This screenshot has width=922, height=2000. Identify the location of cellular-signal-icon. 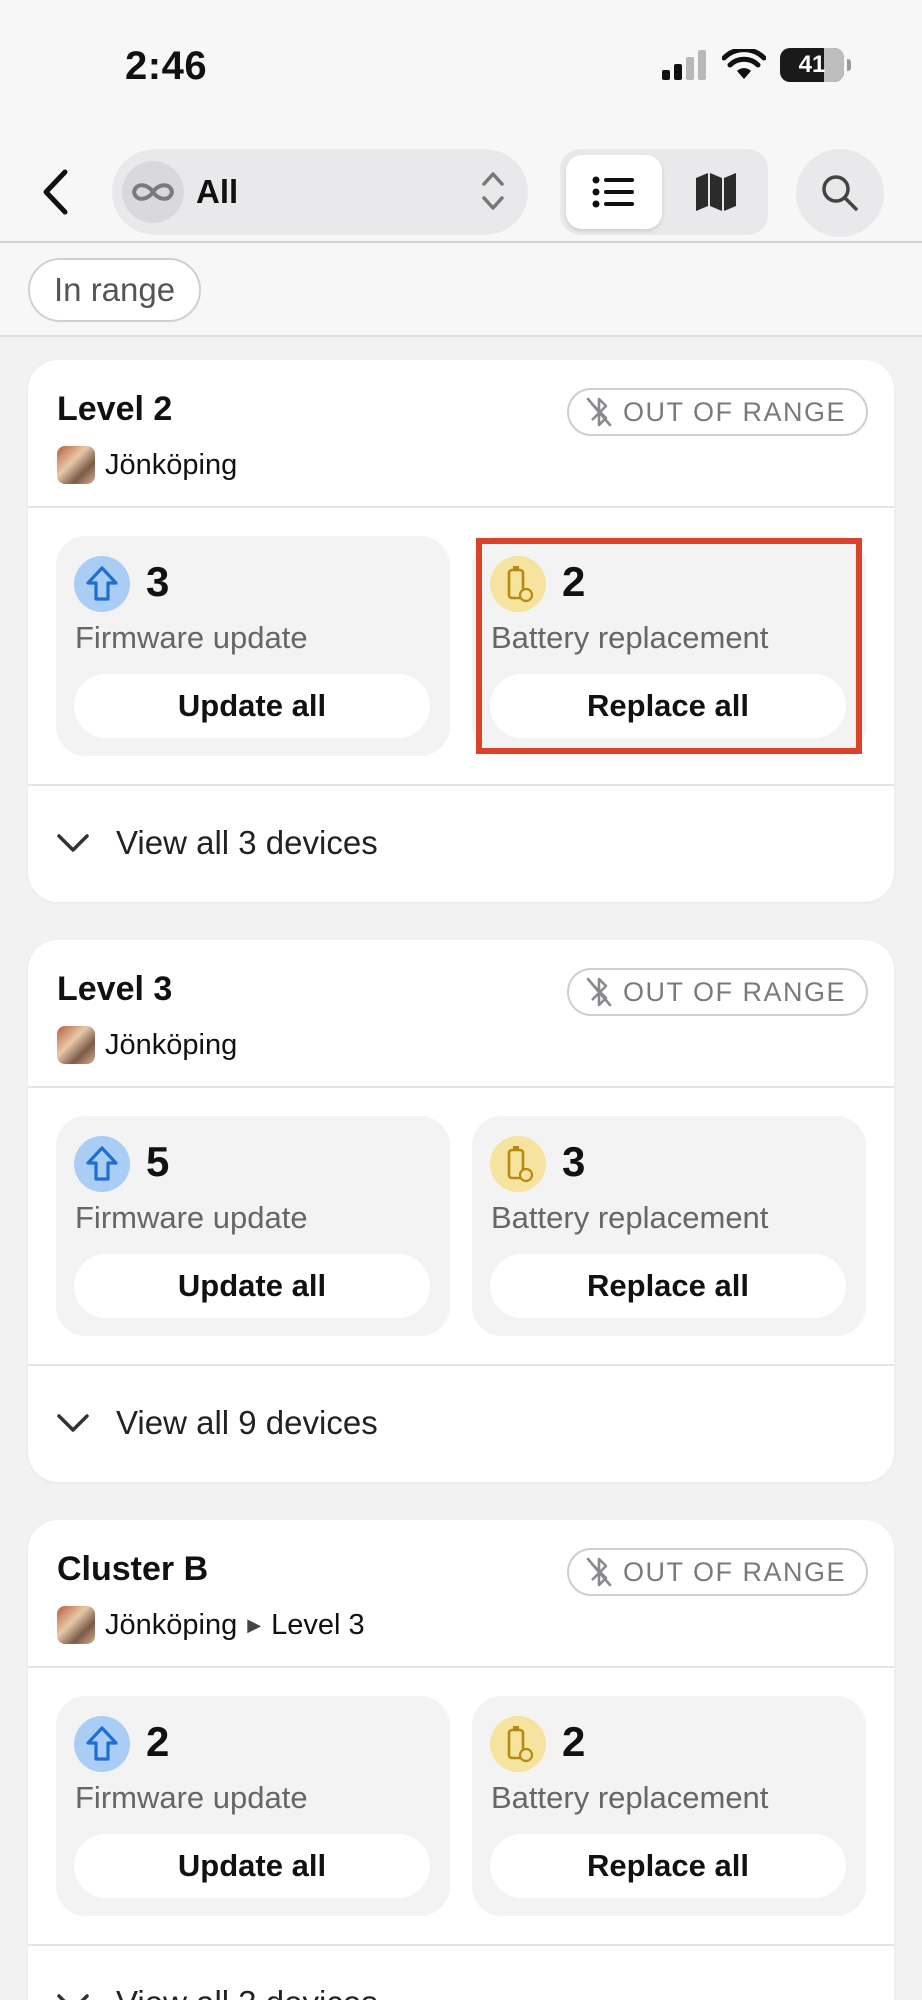
(684, 65).